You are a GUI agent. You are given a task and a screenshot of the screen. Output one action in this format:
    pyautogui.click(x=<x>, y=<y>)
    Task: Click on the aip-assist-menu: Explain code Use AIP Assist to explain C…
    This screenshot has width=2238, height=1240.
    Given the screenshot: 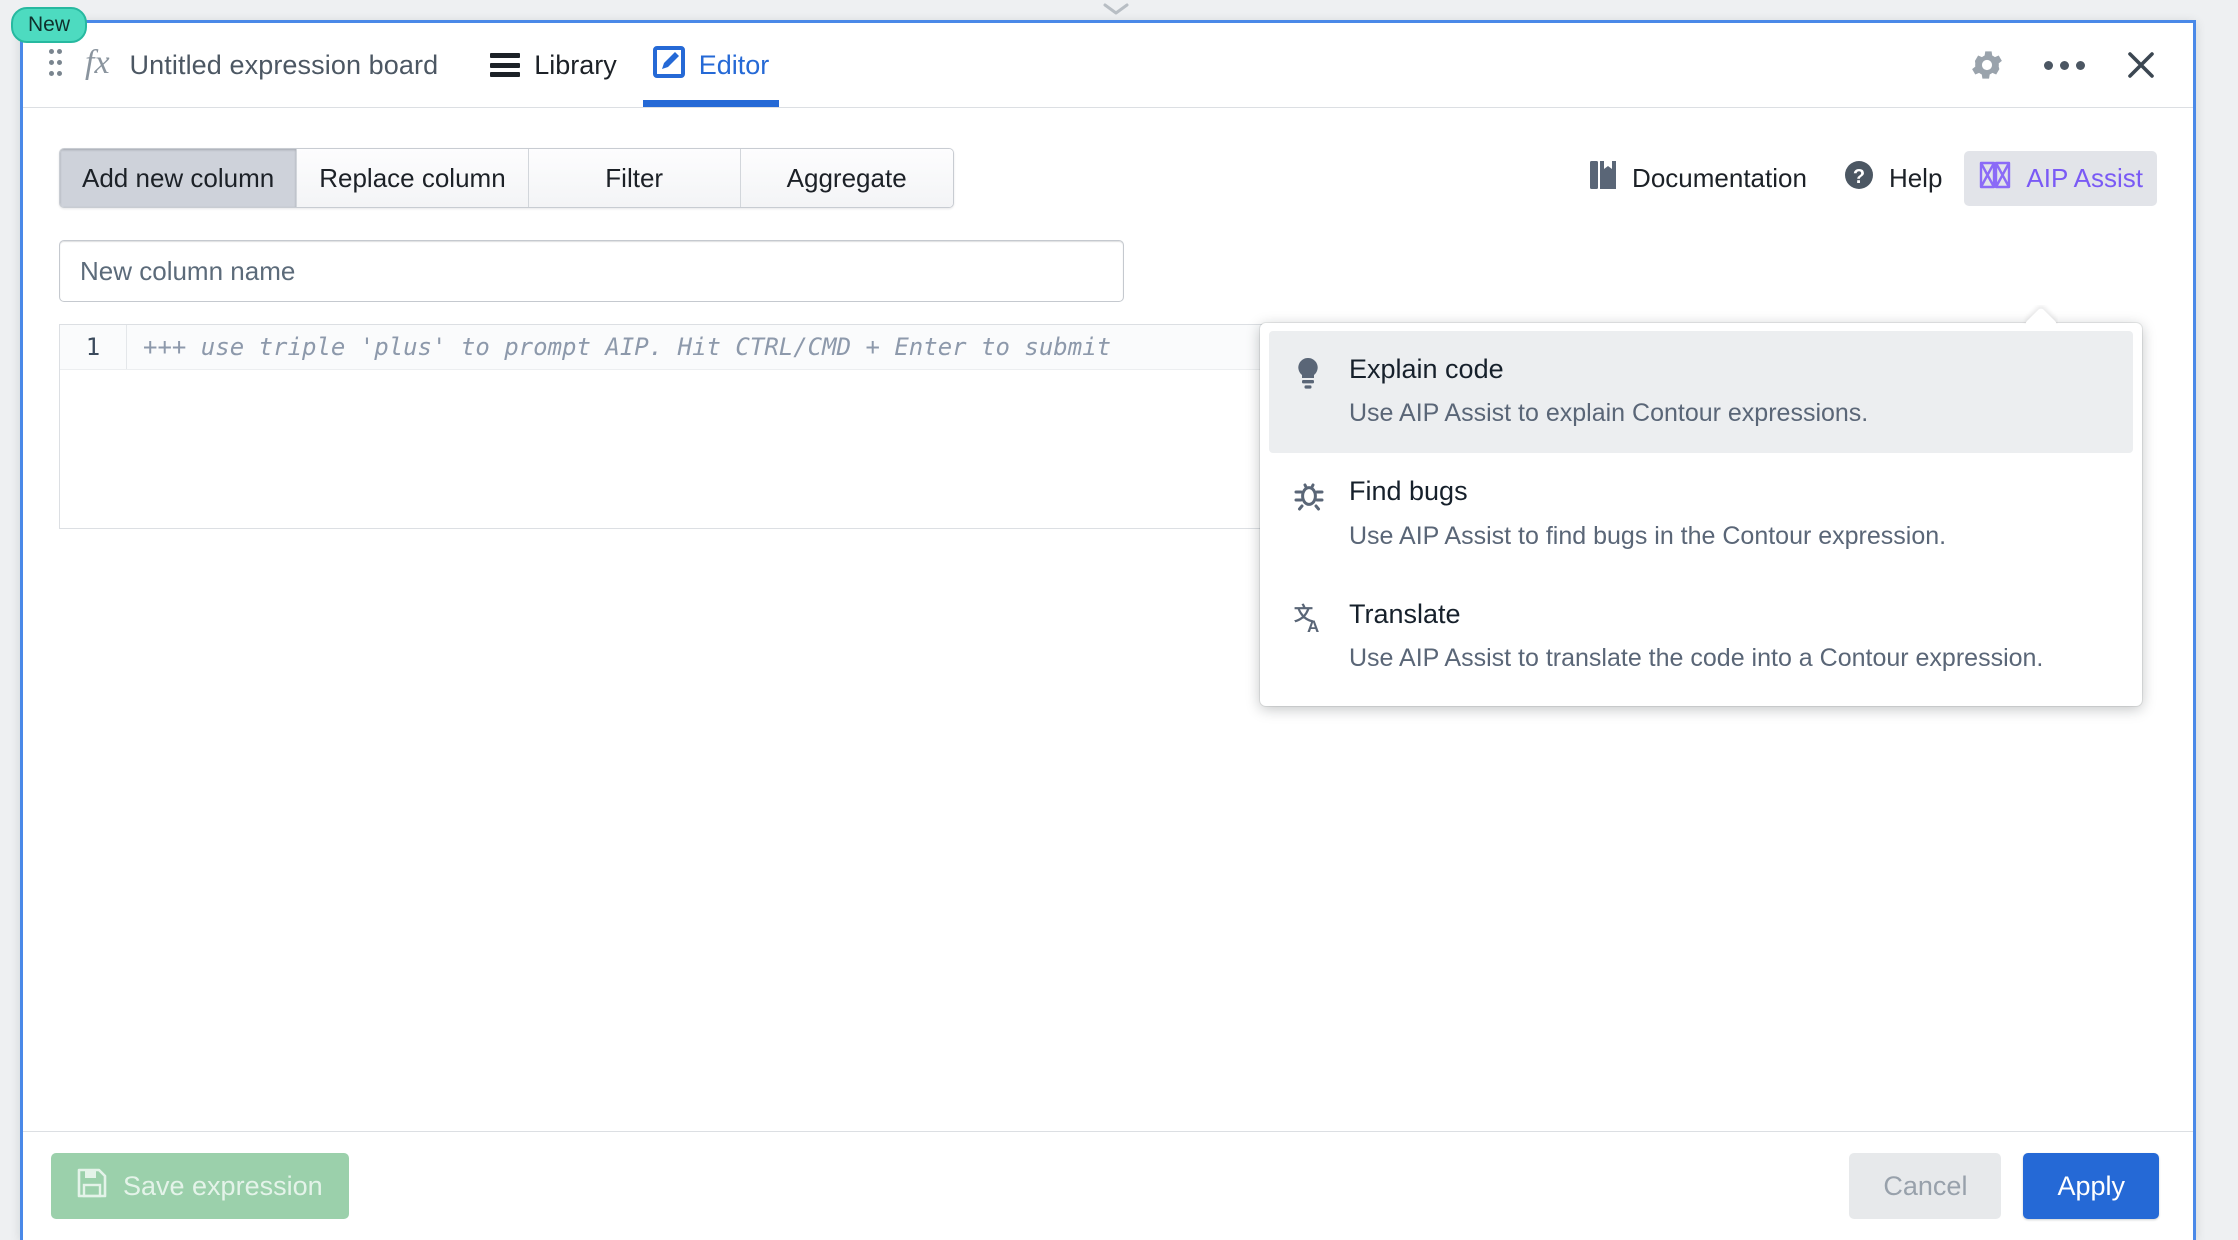 What is the action you would take?
    pyautogui.click(x=1701, y=507)
    